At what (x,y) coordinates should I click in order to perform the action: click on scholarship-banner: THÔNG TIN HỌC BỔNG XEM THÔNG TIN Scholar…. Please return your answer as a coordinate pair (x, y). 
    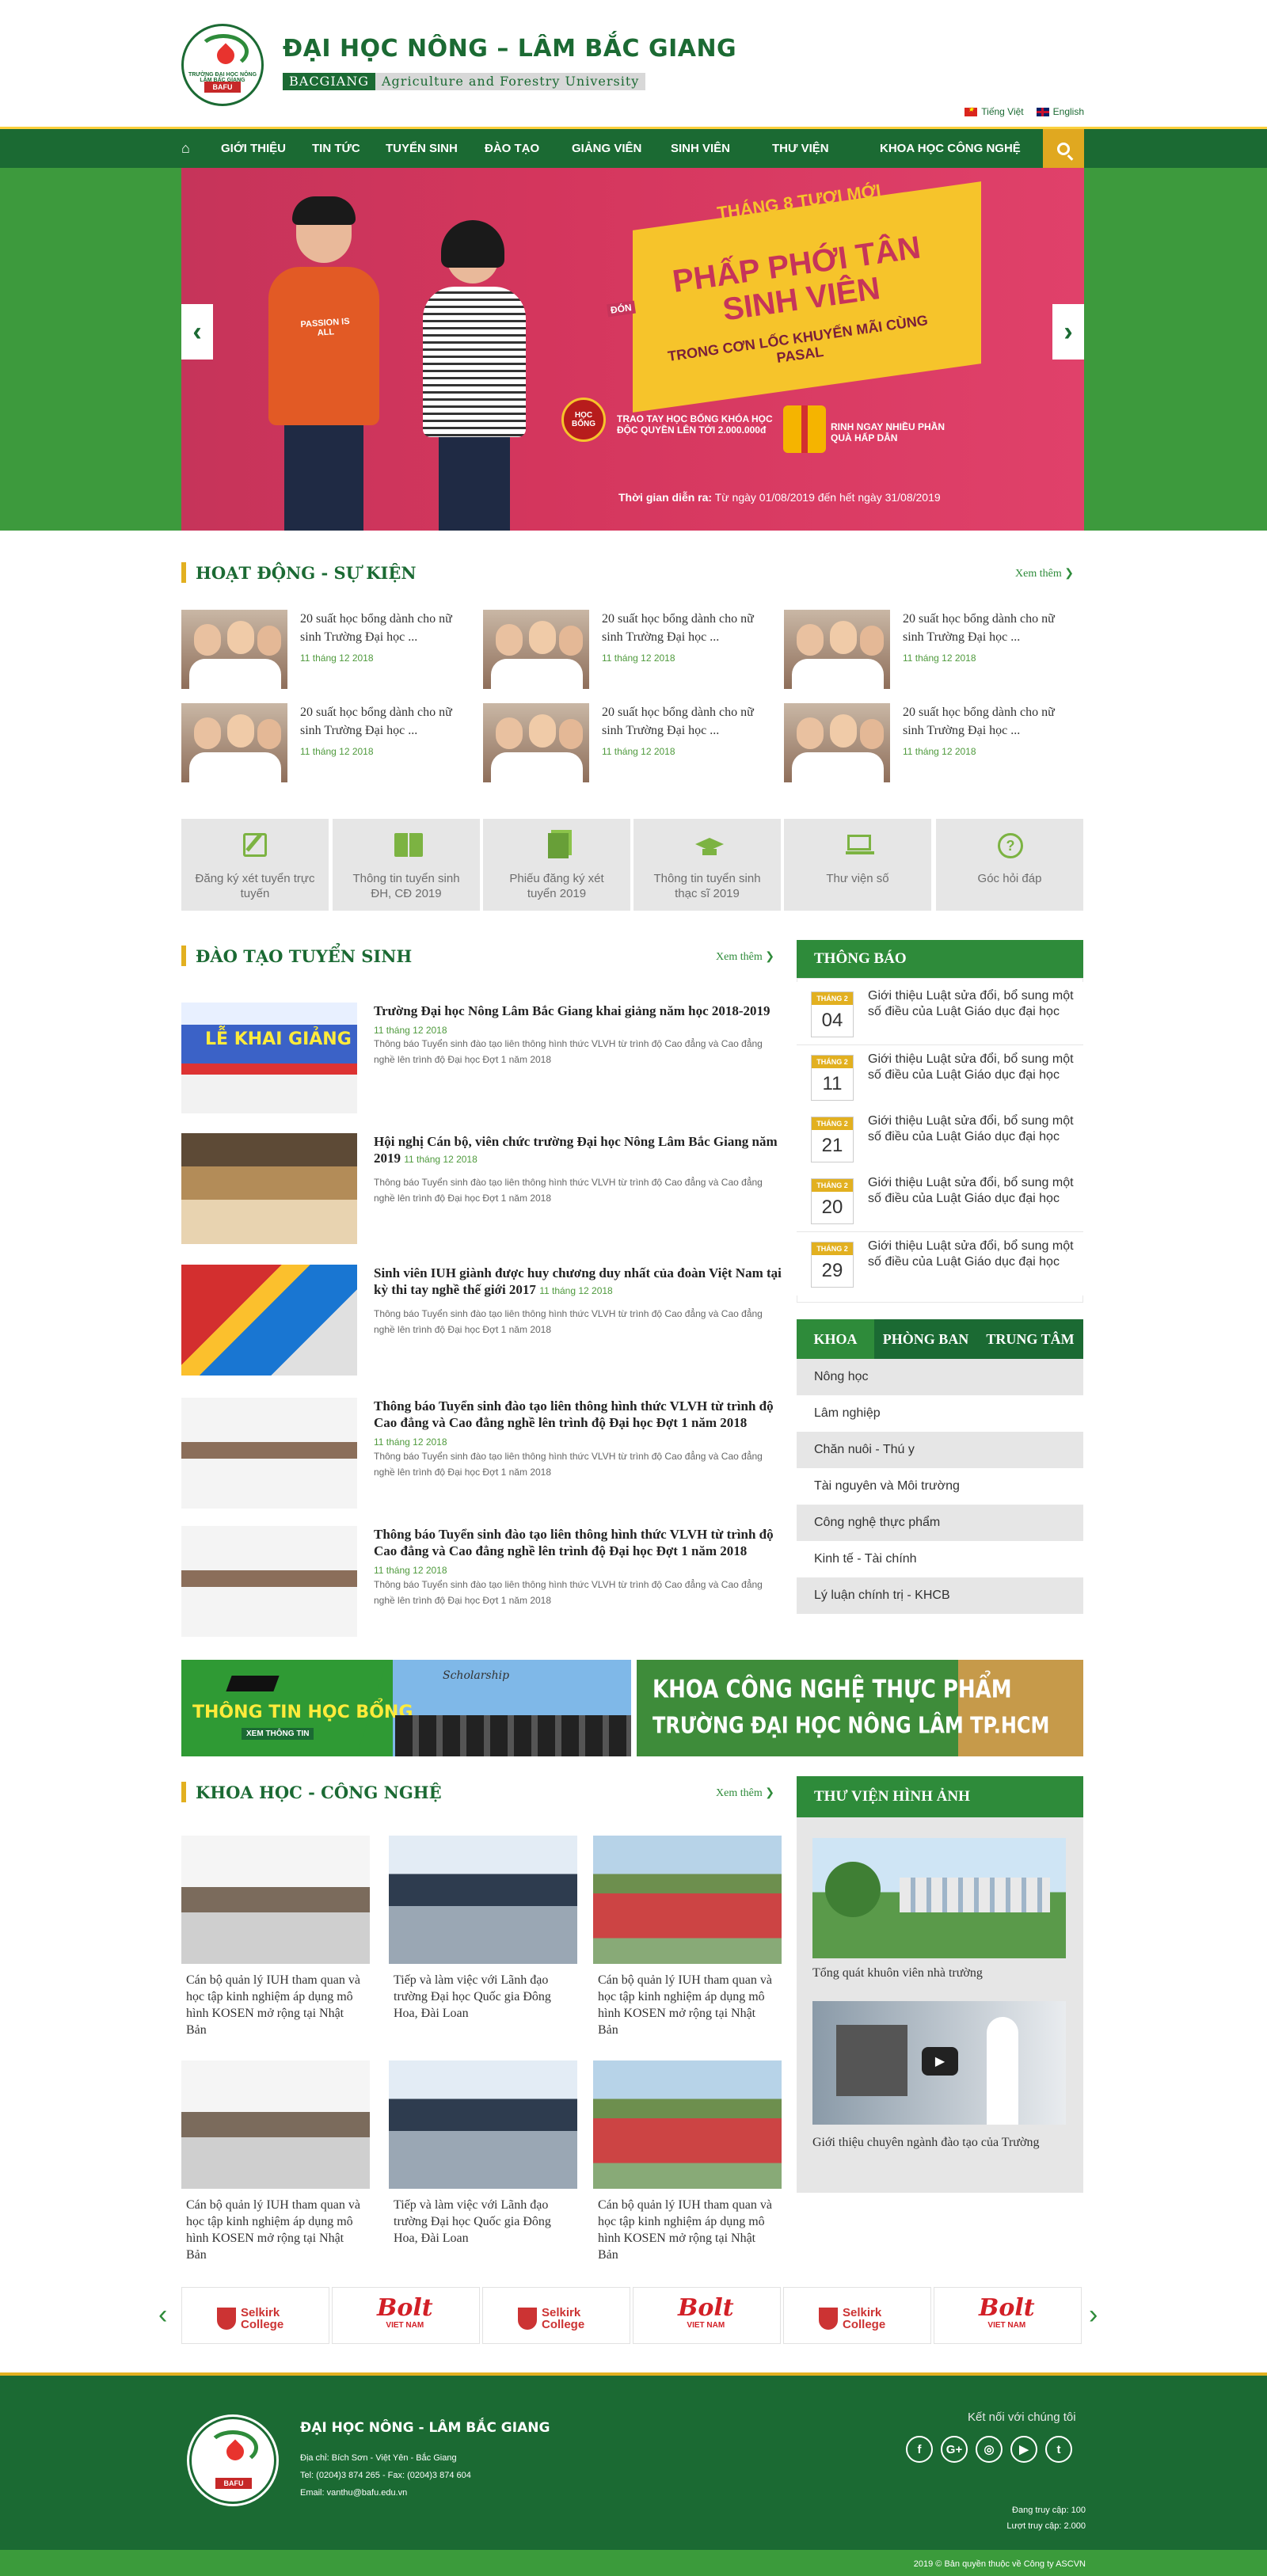
    Looking at the image, I should click on (406, 1708).